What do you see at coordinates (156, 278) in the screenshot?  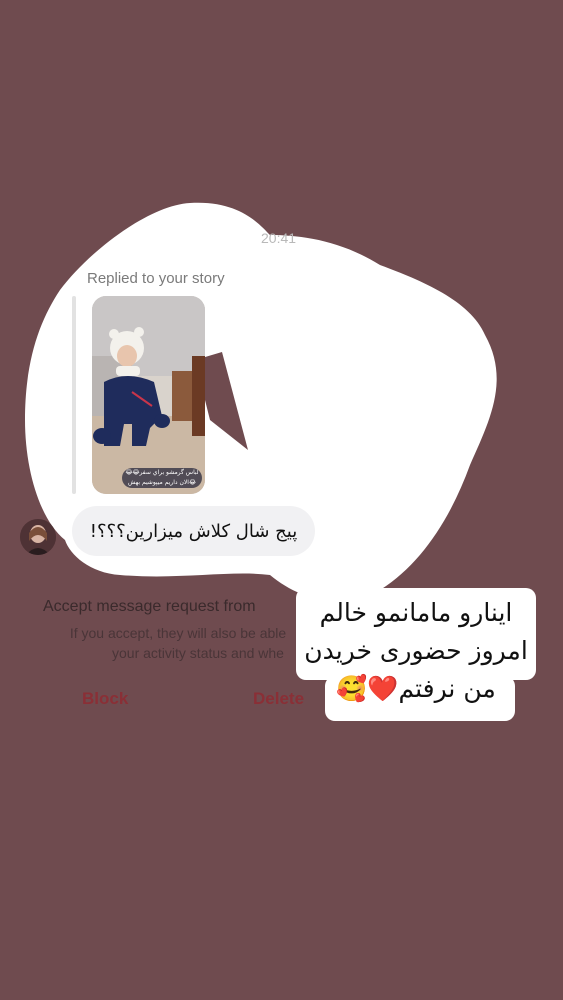 I see `replied-to-story-label: Replied to your story` at bounding box center [156, 278].